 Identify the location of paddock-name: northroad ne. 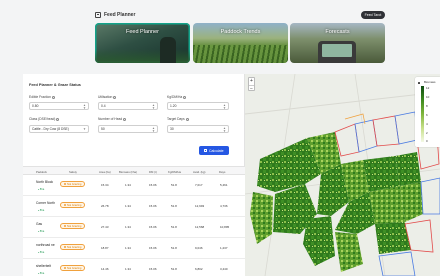
(45, 245).